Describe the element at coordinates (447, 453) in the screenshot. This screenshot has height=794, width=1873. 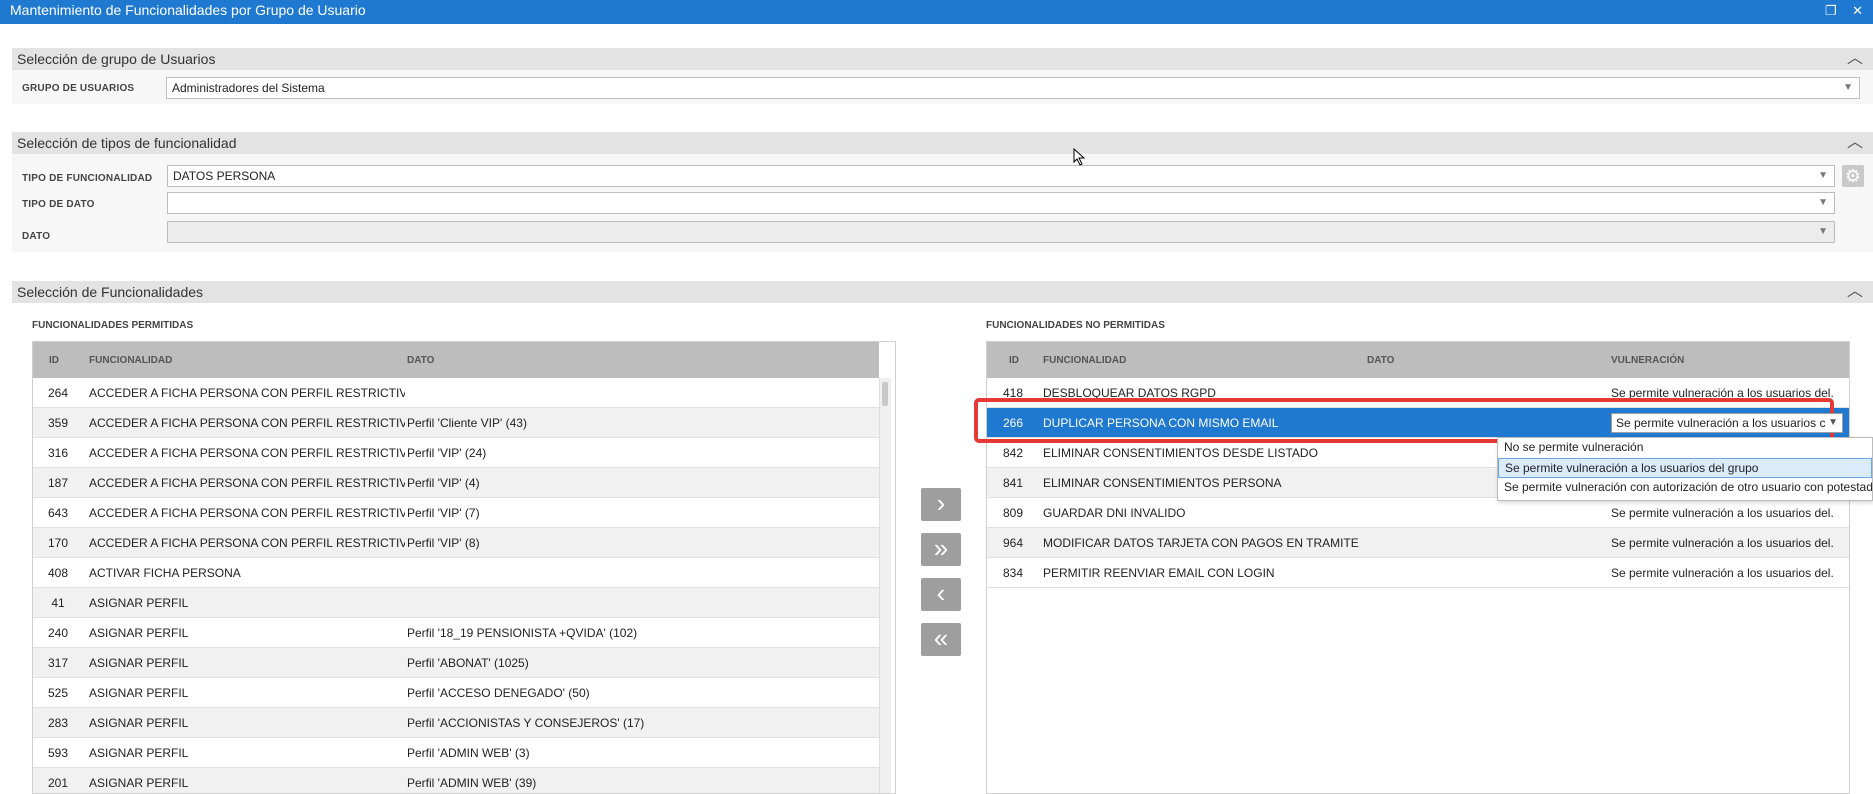
I see `cell-dato: Perfil 'VIP' (24)` at that location.